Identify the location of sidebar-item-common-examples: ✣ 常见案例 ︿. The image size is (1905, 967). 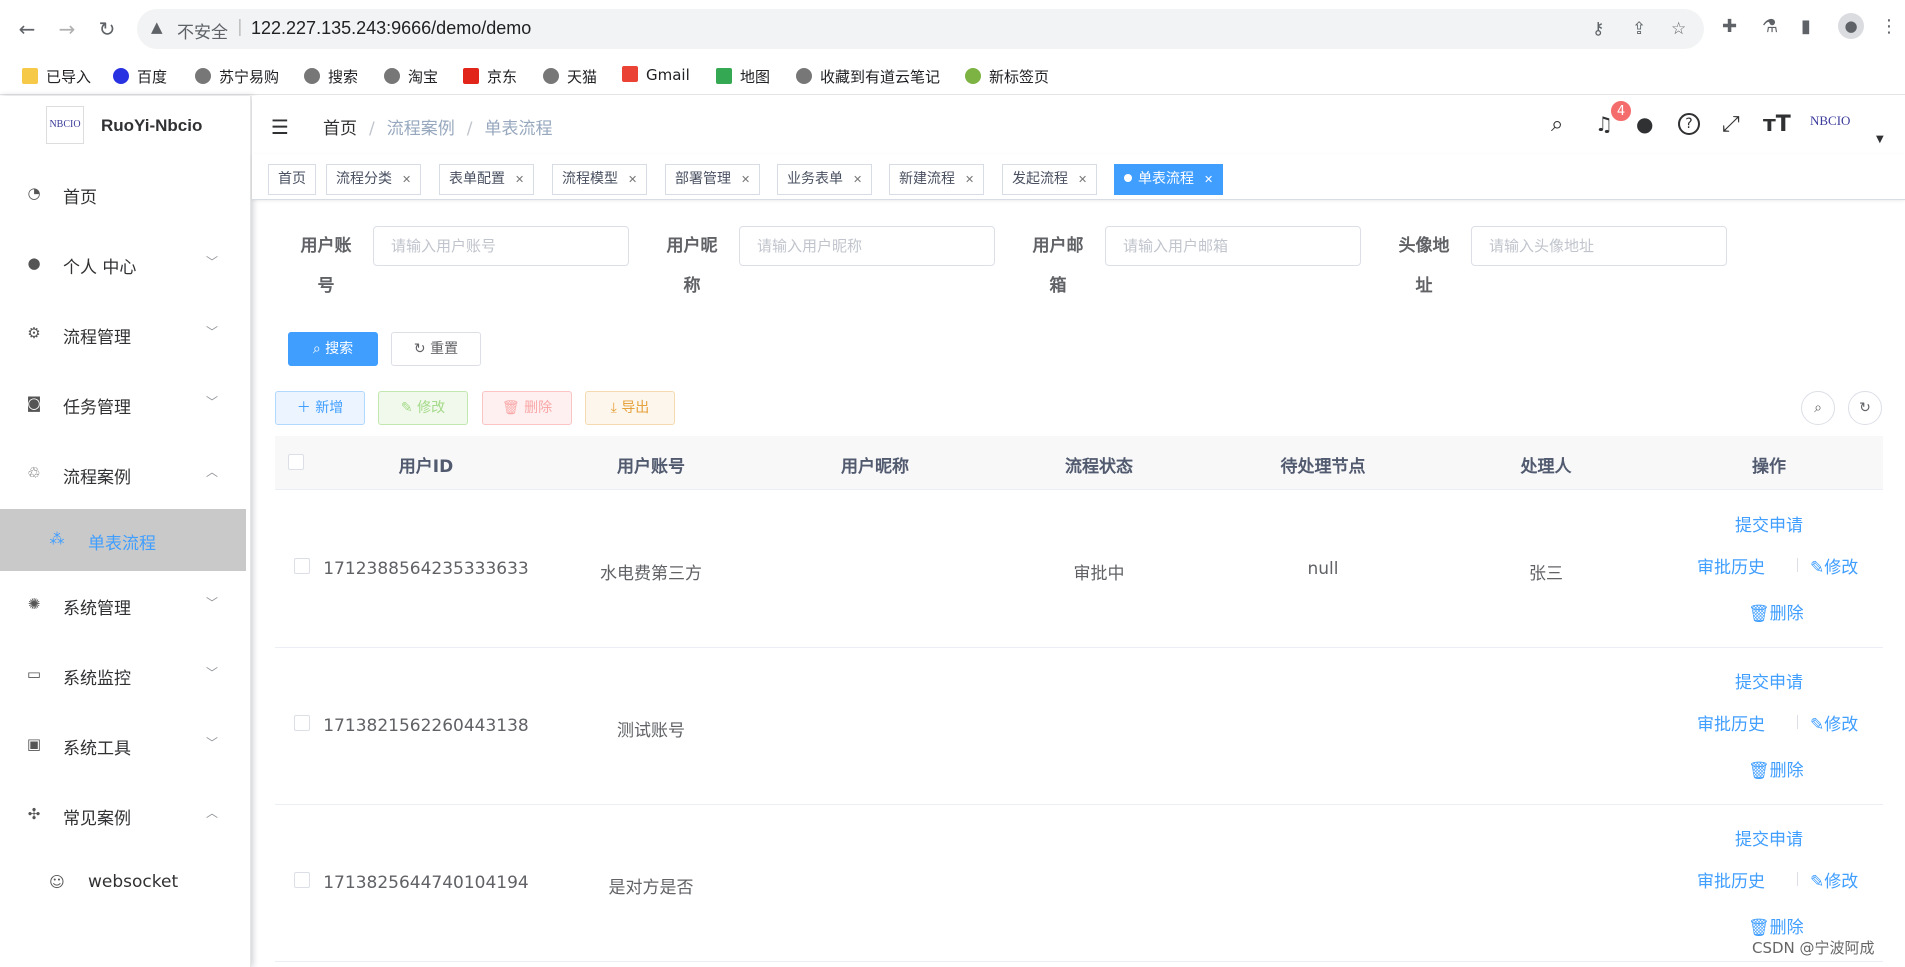
(123, 815).